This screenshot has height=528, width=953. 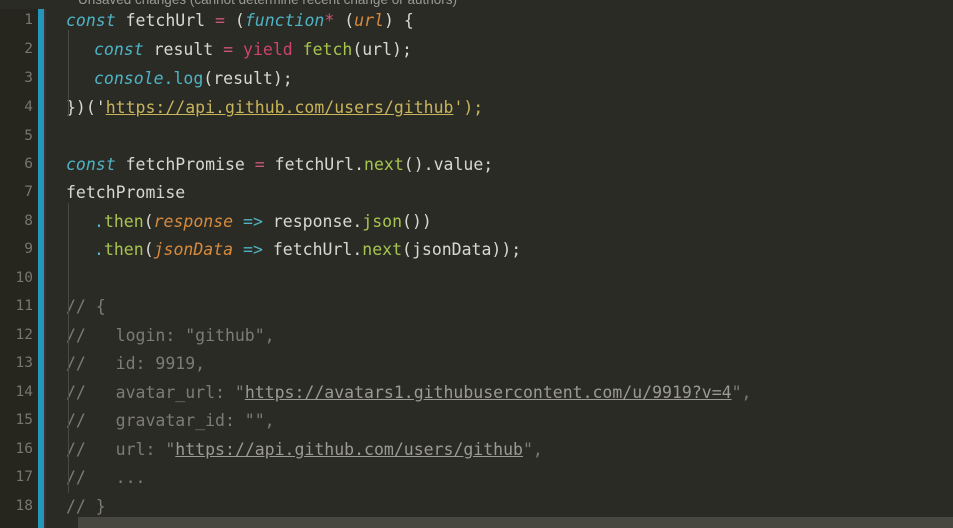 I want to click on code-line-10-empty, so click(x=56, y=278).